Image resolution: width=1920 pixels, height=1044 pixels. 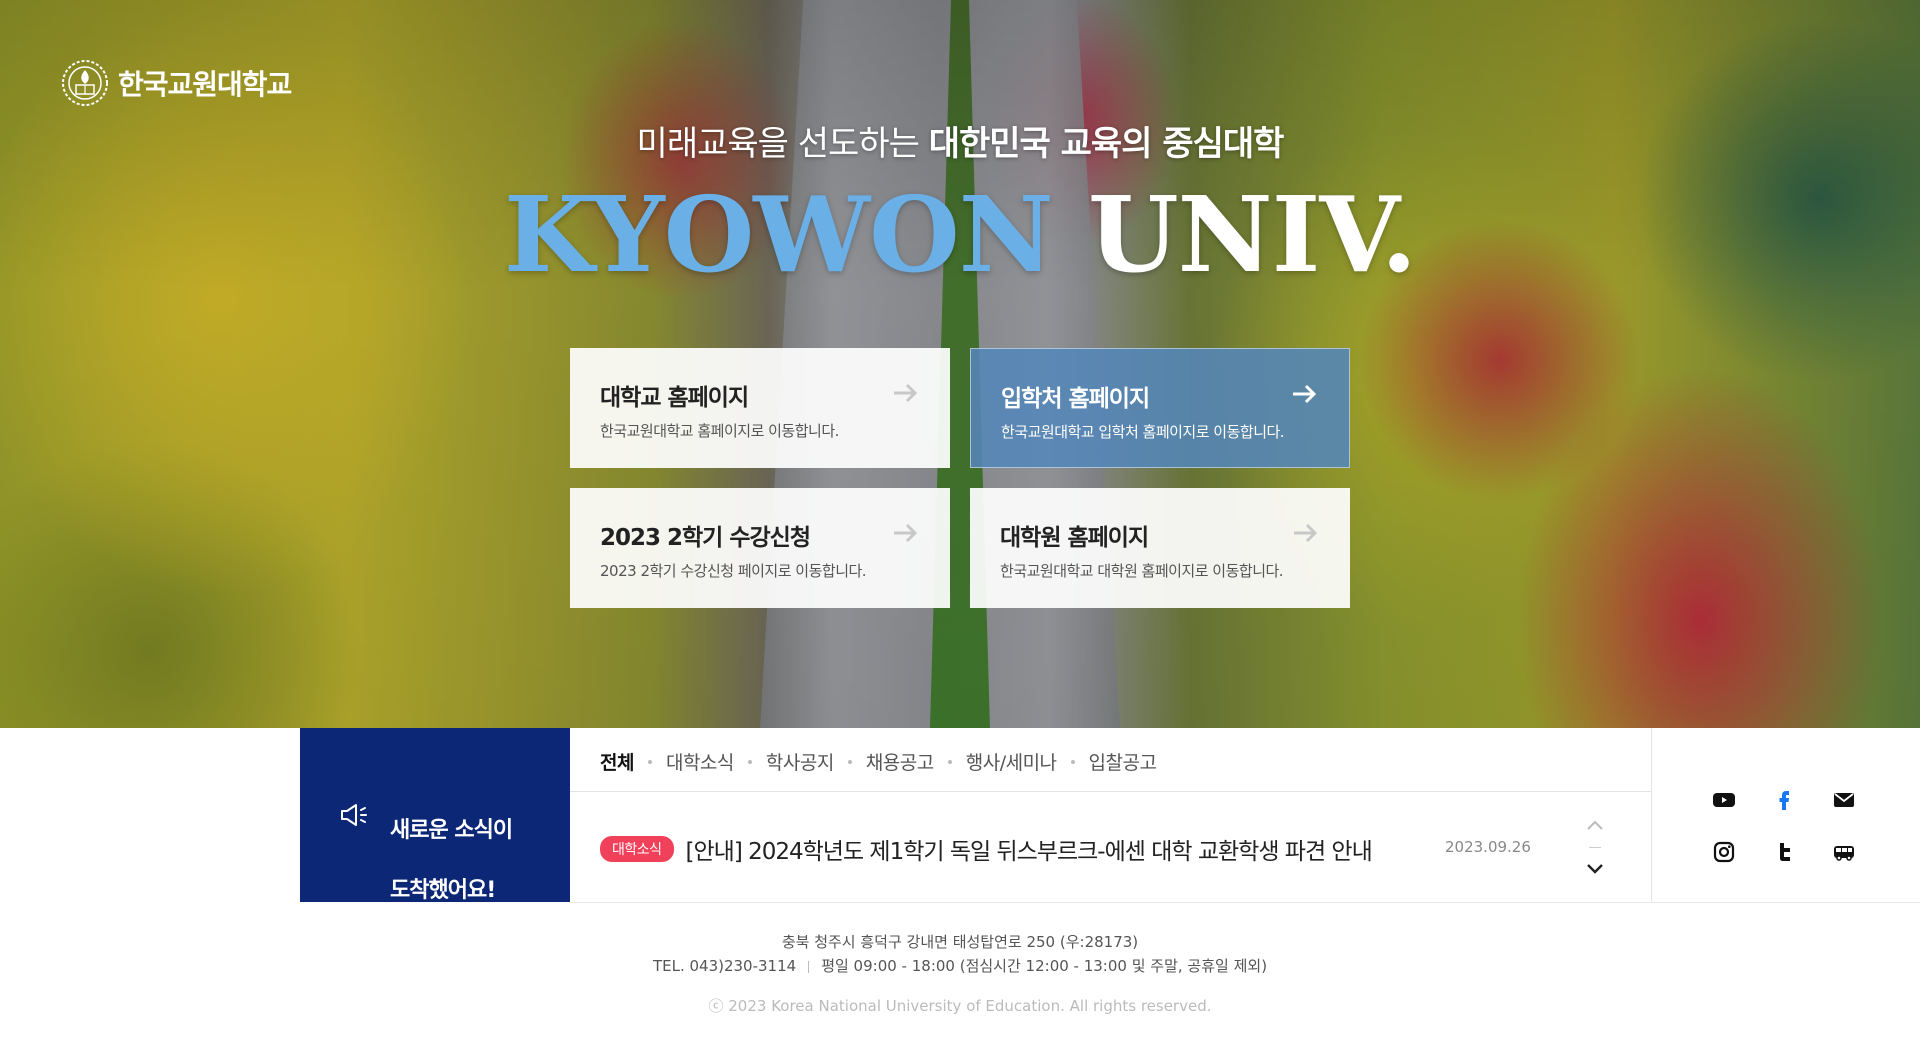 I want to click on quick-link-course-registration: 2023 2학기 수강신청 2023 2학기 수강신청 페이지로 이동합니다., so click(x=760, y=548).